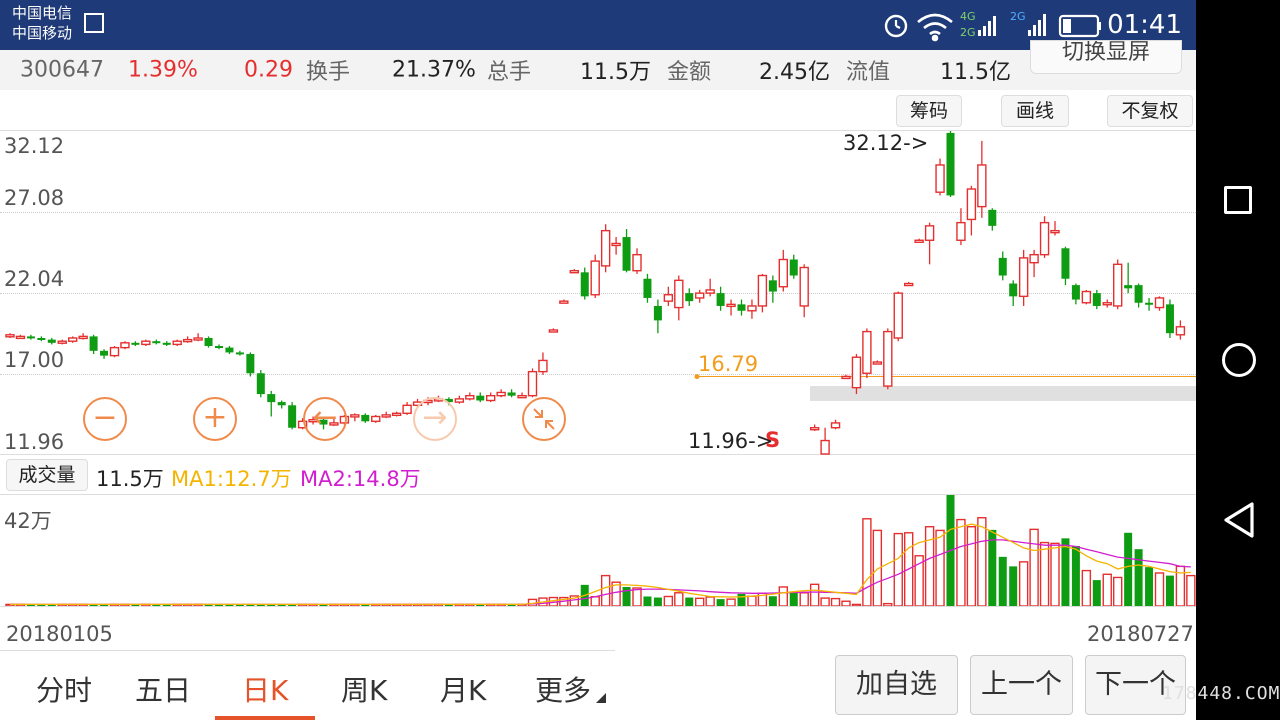 This screenshot has width=1280, height=721. What do you see at coordinates (325, 419) in the screenshot?
I see `pan-left-button: ←` at bounding box center [325, 419].